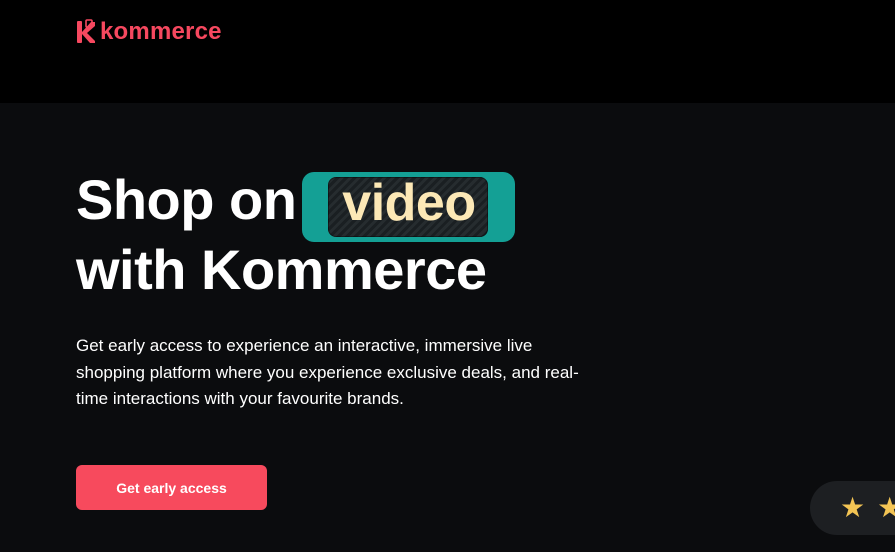 Image resolution: width=895 pixels, height=552 pixels. I want to click on brand-name: kommerce, so click(161, 31).